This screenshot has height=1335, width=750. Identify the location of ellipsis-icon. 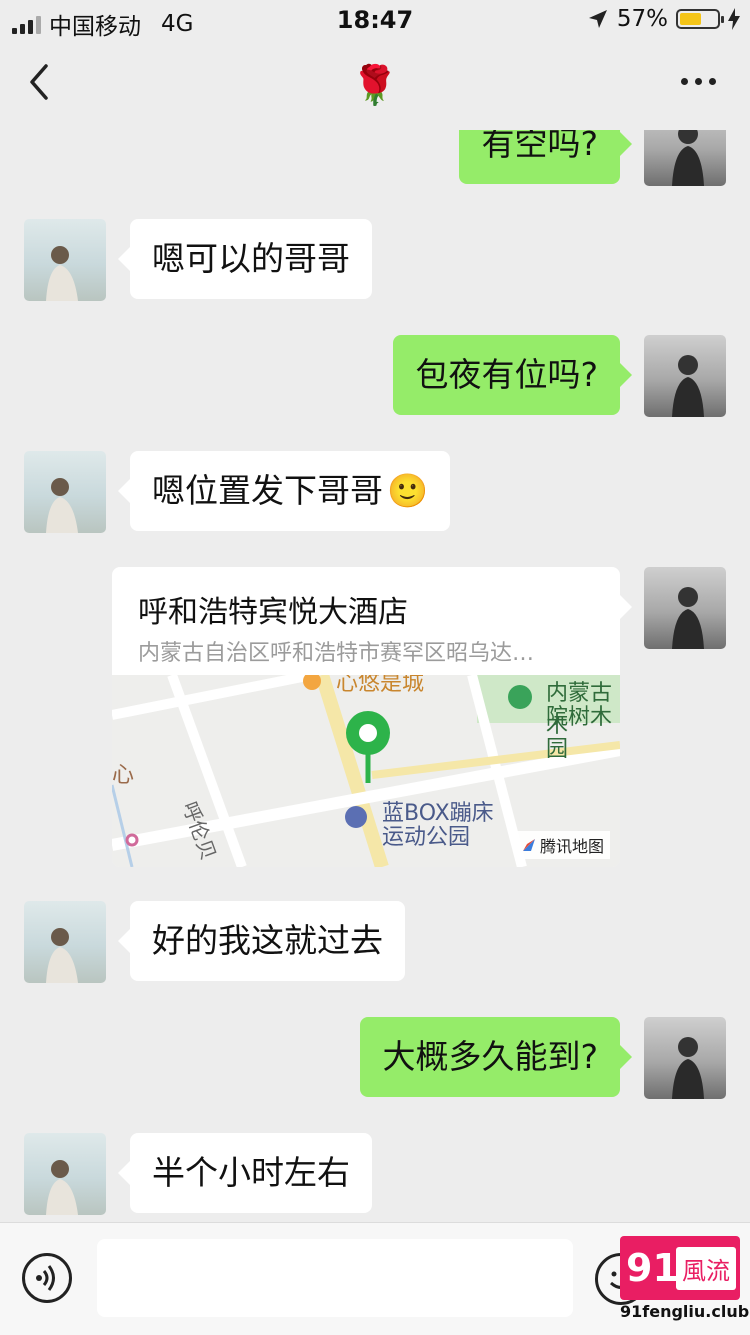
(684, 81).